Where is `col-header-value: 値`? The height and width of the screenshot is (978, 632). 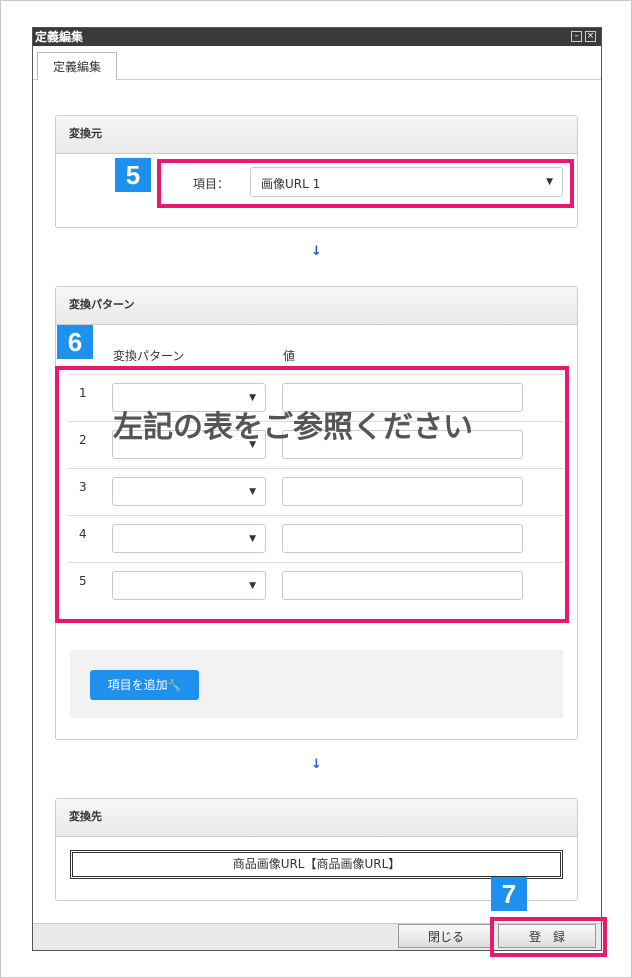 col-header-value: 値 is located at coordinates (289, 356).